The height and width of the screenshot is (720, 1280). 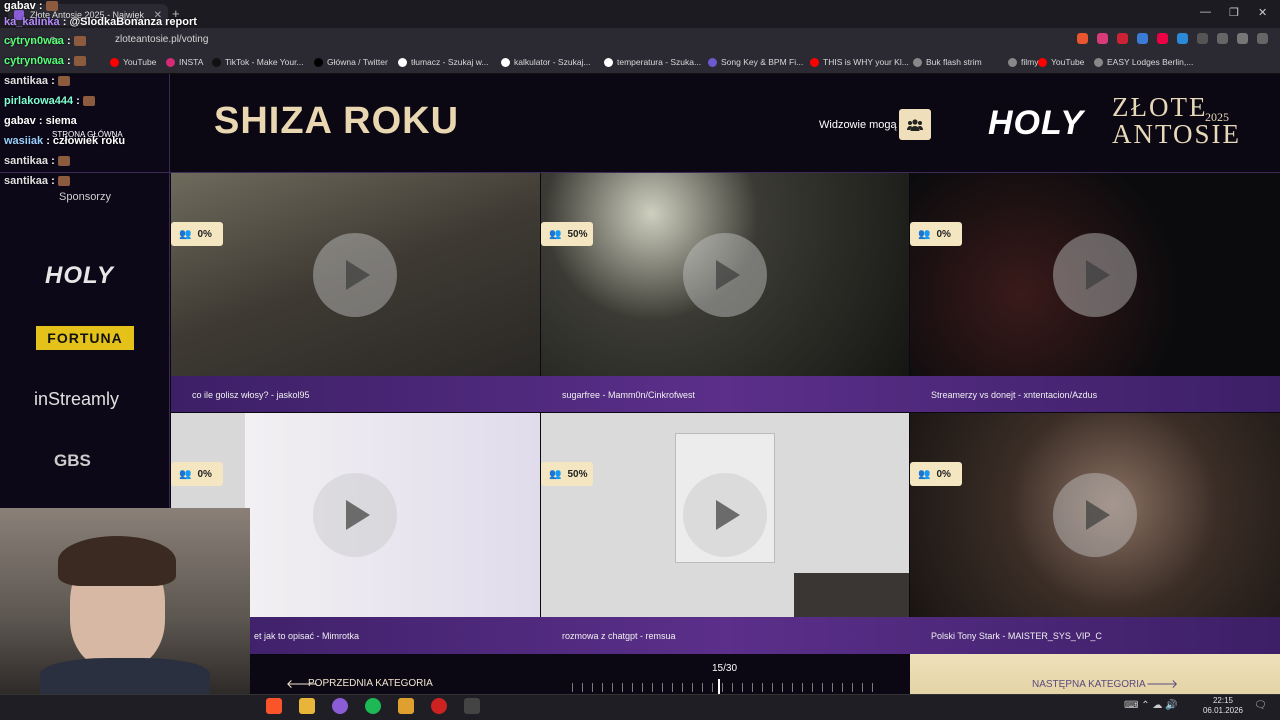 What do you see at coordinates (1202, 38) in the screenshot?
I see `puzzle-icon` at bounding box center [1202, 38].